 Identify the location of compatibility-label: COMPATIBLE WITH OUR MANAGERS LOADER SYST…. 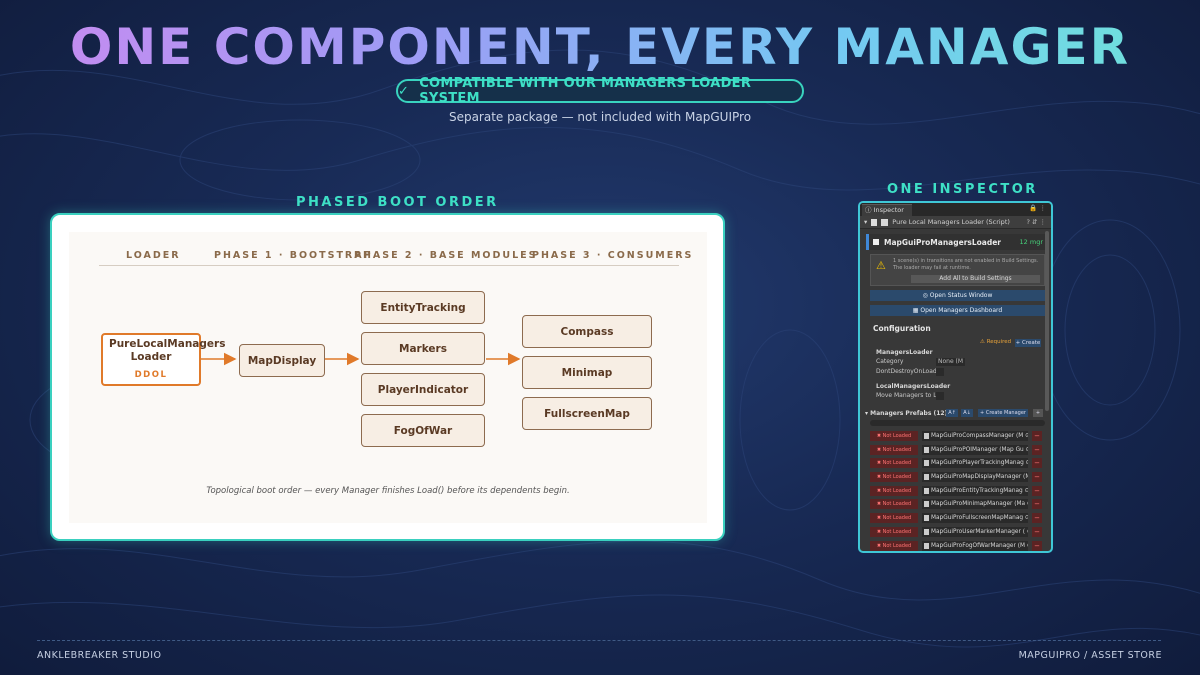
(585, 91).